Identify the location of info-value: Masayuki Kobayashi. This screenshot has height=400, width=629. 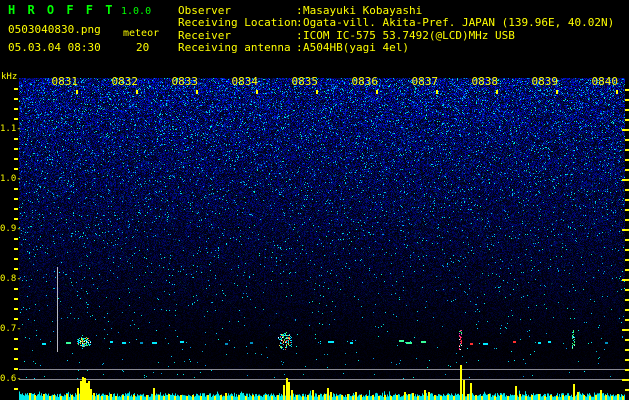
(363, 10).